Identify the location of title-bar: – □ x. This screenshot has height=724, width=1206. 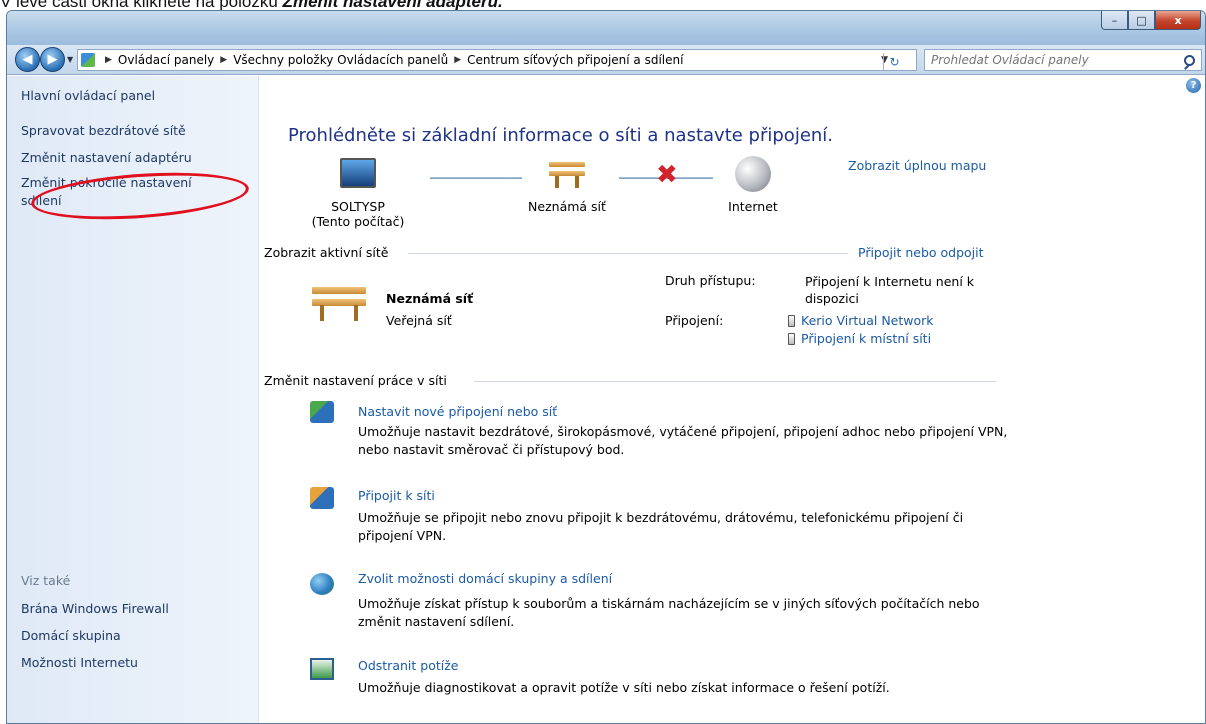
(606, 28).